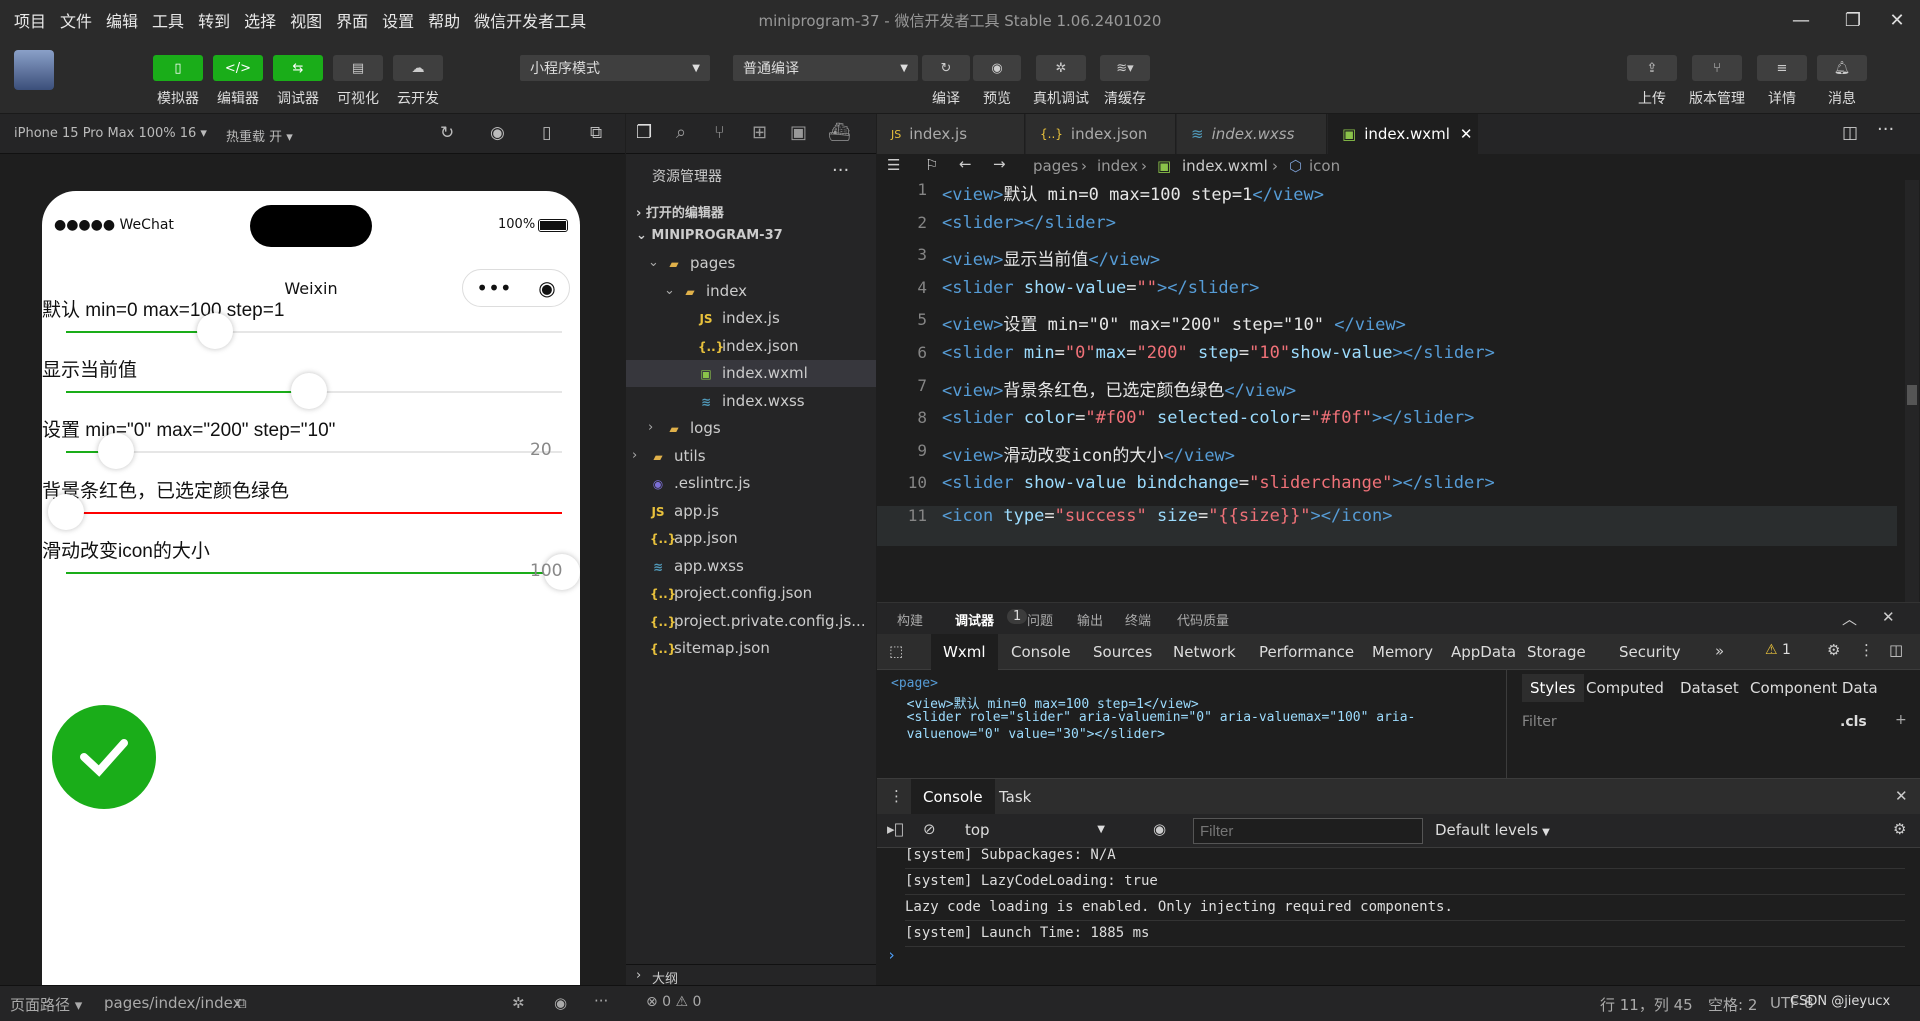 The width and height of the screenshot is (1920, 1021). I want to click on extensions-icon: ⊞, so click(759, 132).